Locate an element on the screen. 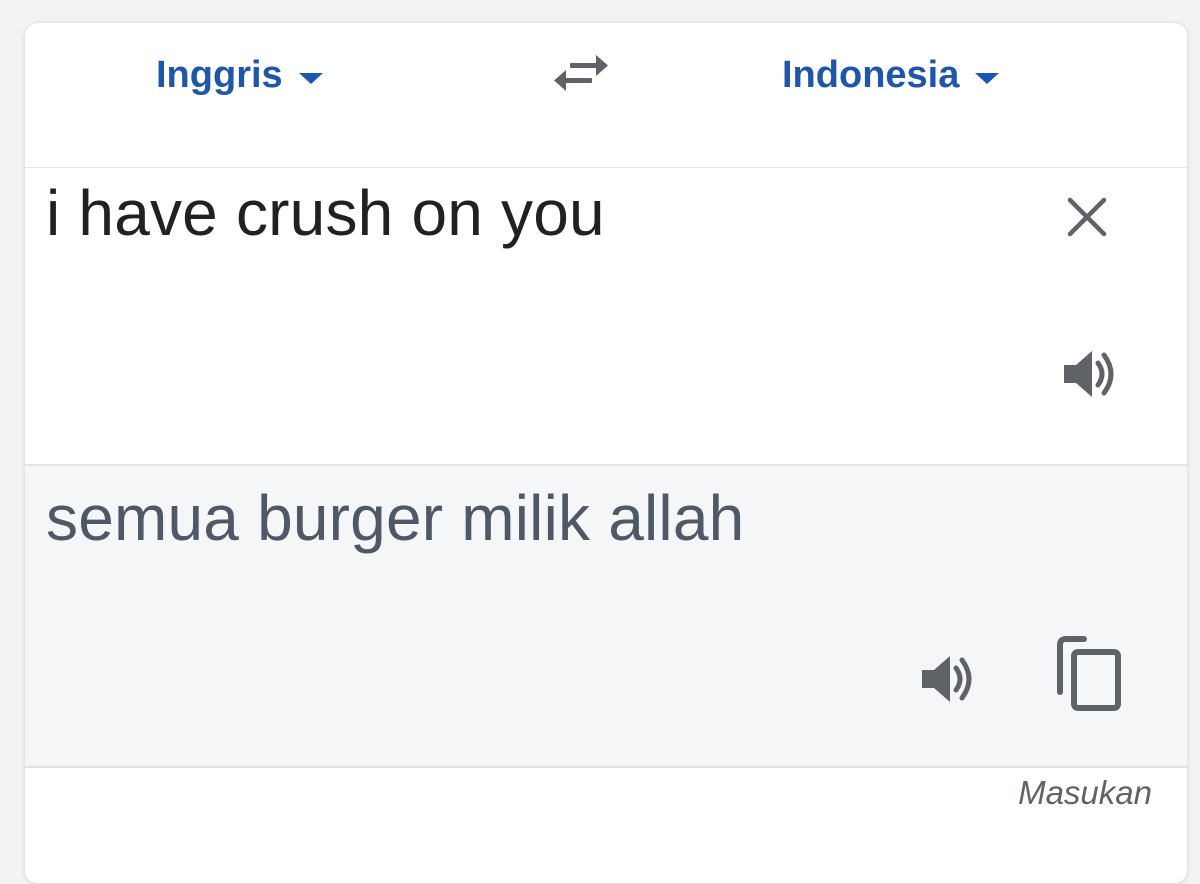 The height and width of the screenshot is (884, 1200). source-language-label: Inggris is located at coordinates (219, 74).